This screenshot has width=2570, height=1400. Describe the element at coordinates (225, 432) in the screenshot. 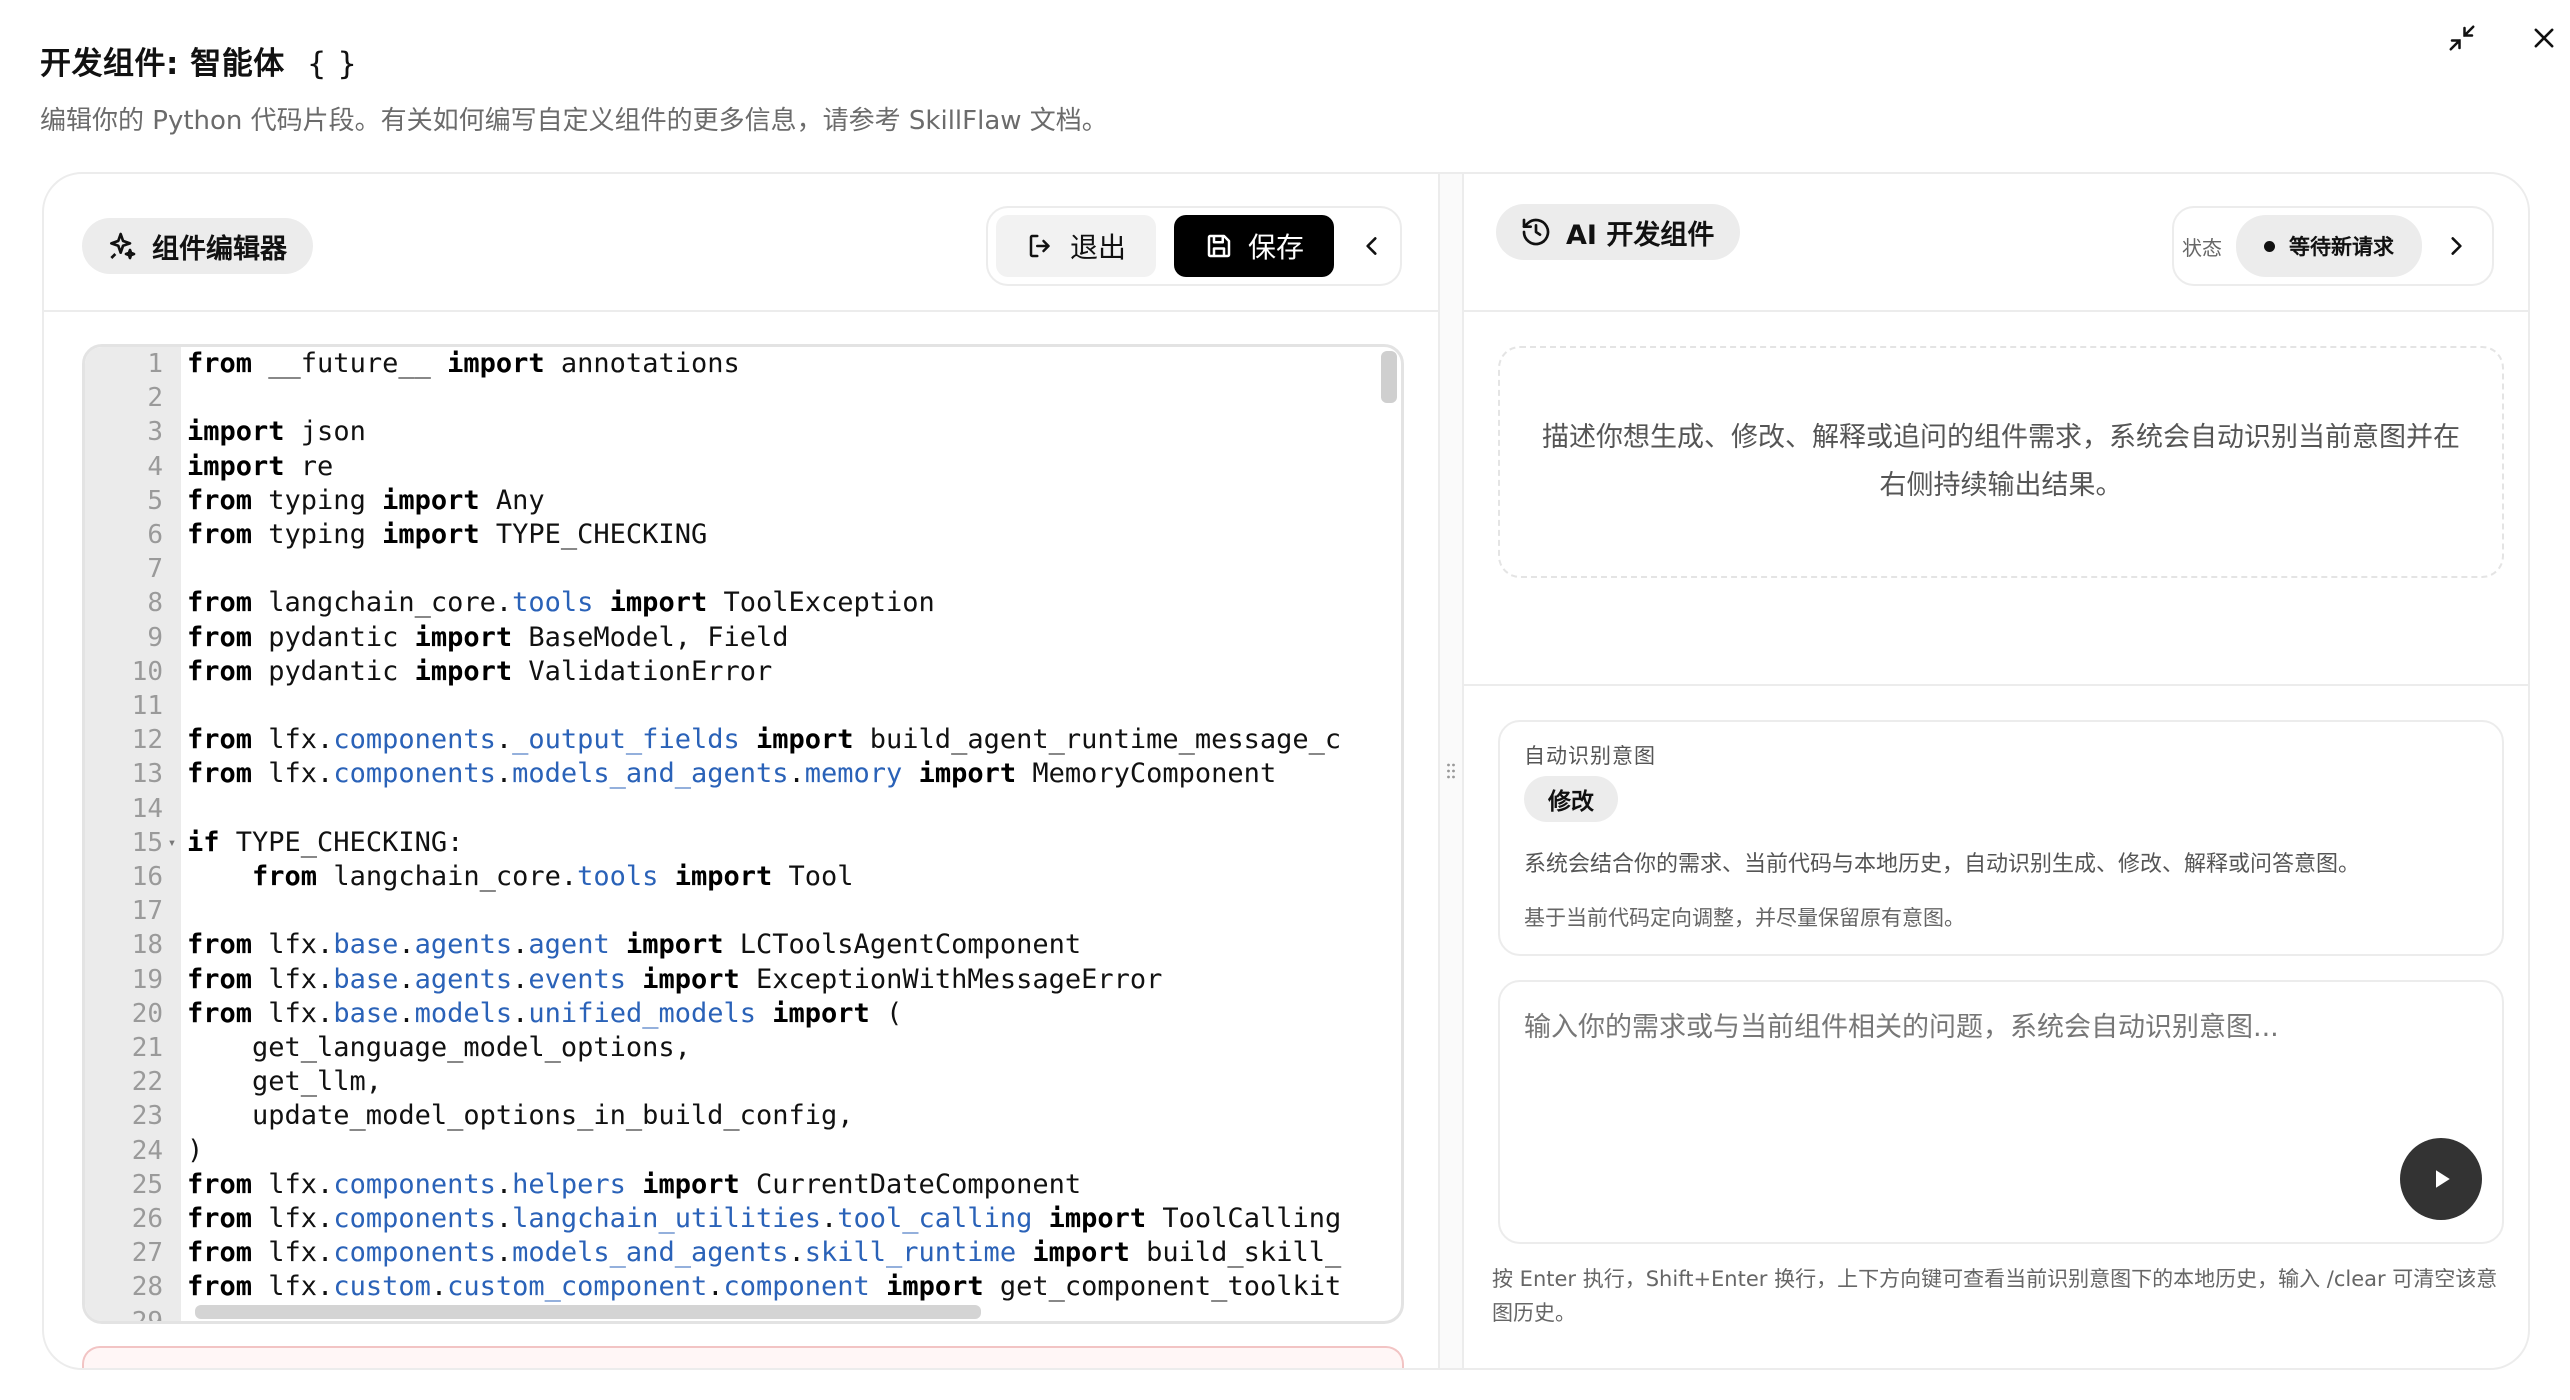

I see `code-line: 3 import json` at that location.